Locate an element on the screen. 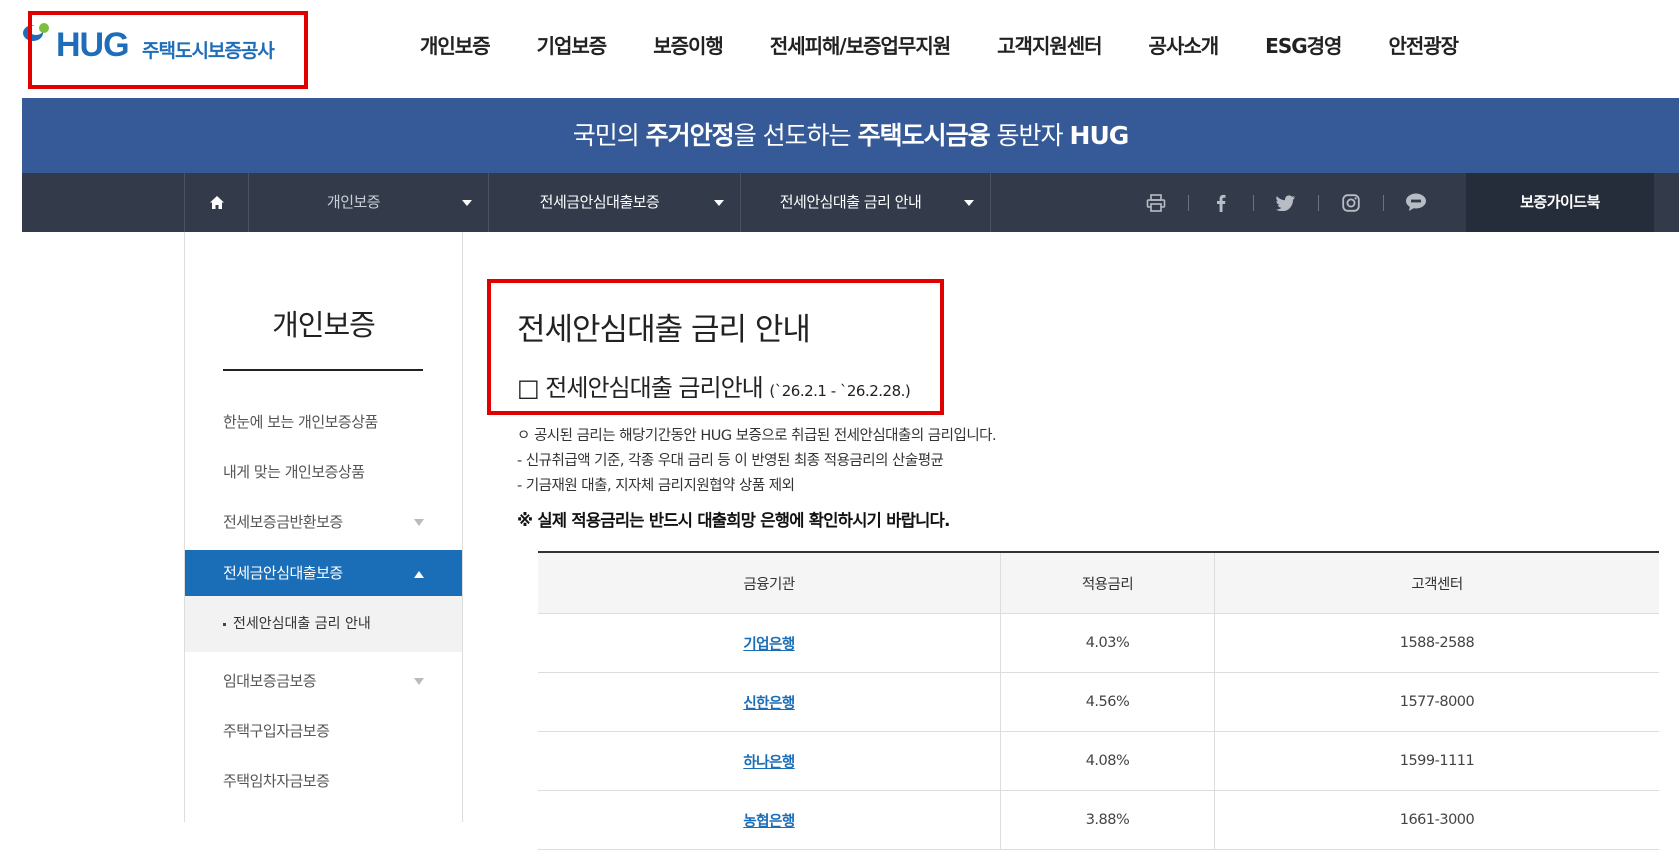 Image resolution: width=1679 pixels, height=850 pixels. side-nav-item-label: 전세금안심대출보증 is located at coordinates (283, 573).